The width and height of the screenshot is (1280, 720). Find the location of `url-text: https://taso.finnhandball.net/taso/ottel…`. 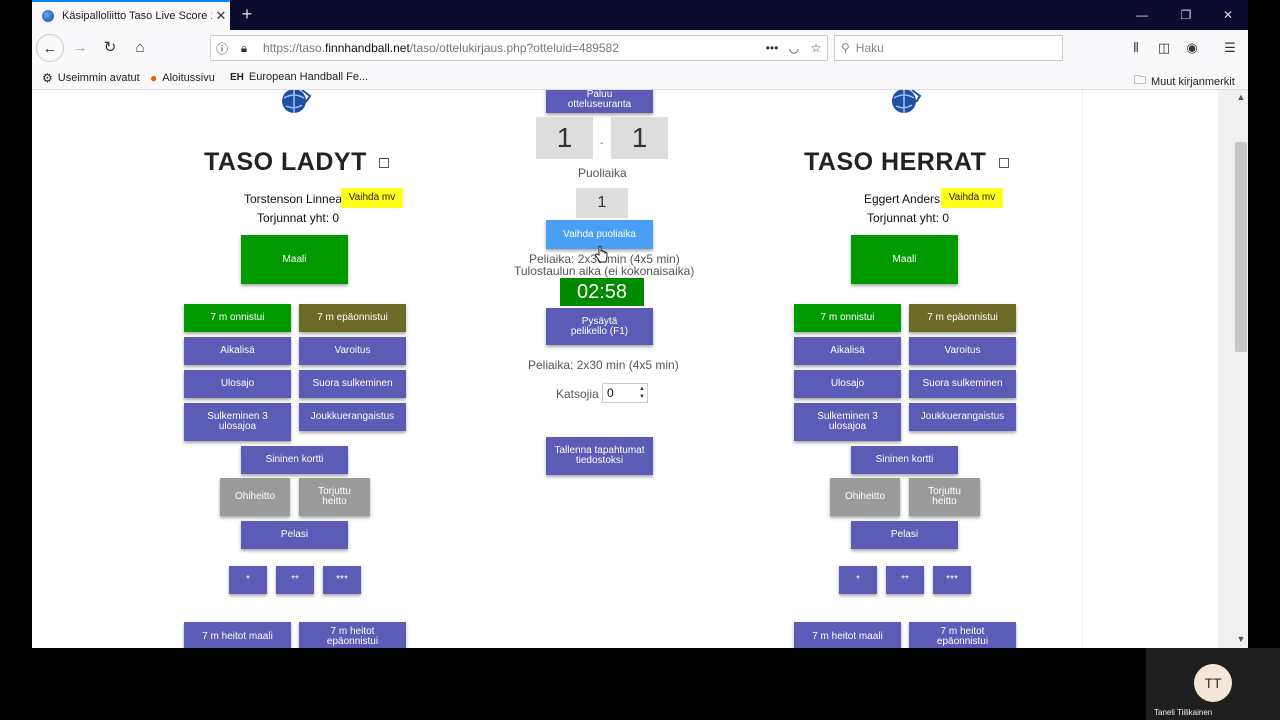

url-text: https://taso.finnhandball.net/taso/ottel… is located at coordinates (441, 48).